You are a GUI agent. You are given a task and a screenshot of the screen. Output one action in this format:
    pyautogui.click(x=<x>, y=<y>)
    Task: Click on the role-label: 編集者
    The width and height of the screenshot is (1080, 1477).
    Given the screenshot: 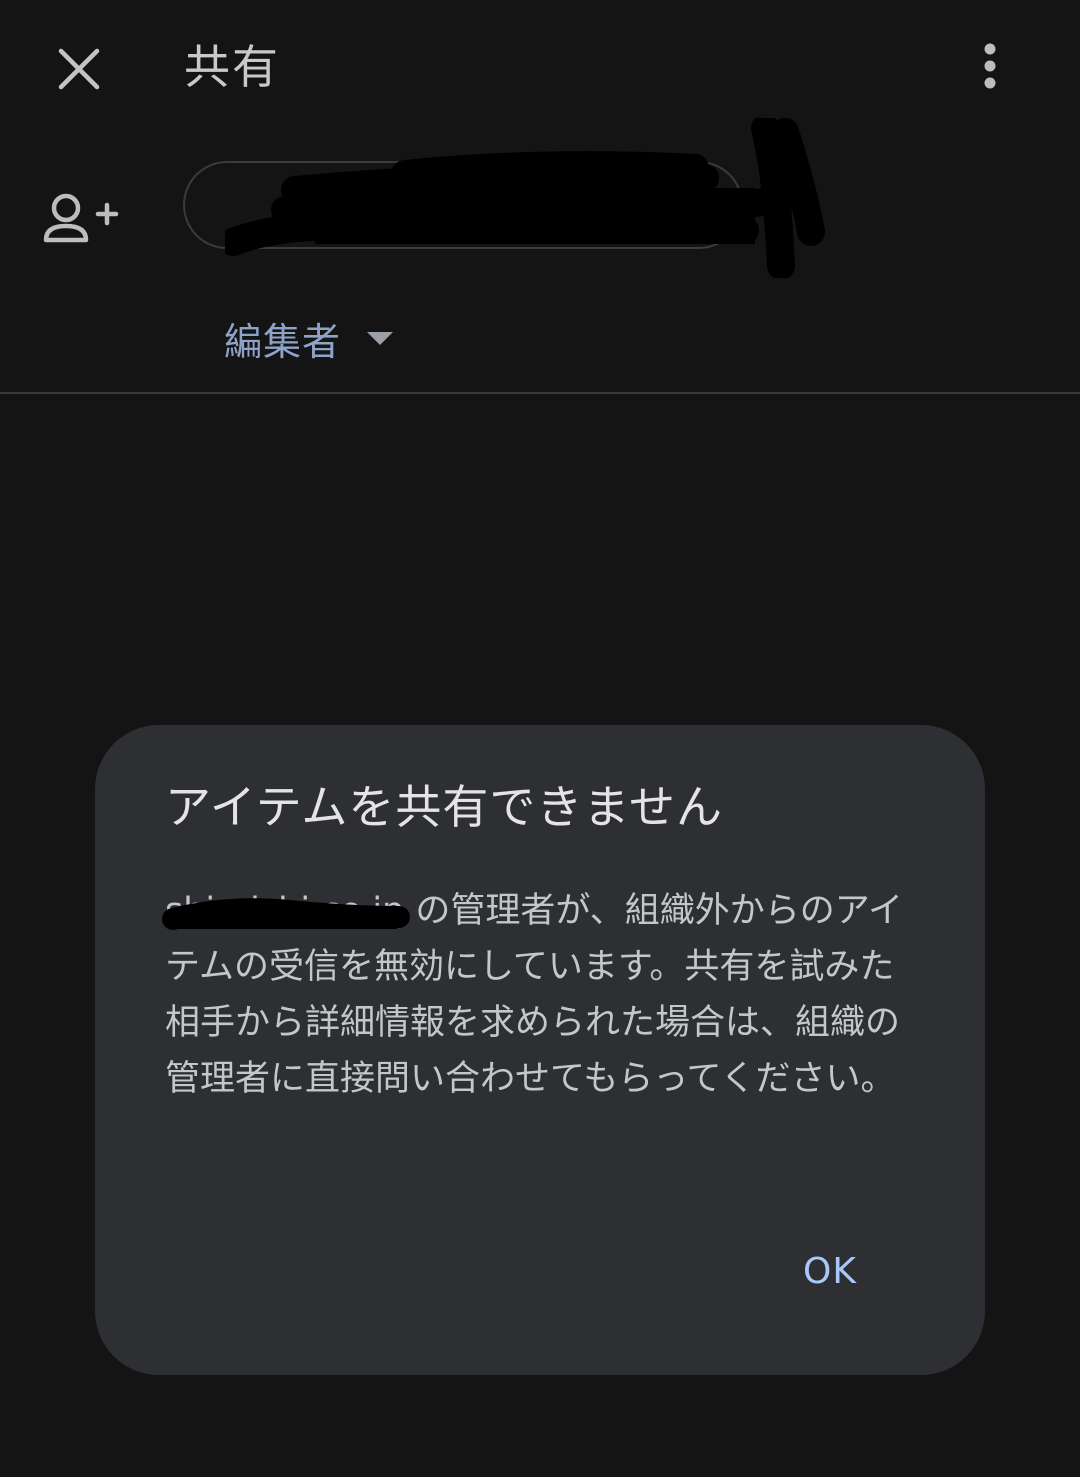 What is the action you would take?
    pyautogui.click(x=283, y=341)
    